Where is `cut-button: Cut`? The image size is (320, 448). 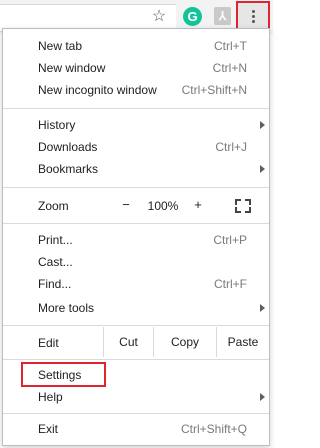 cut-button: Cut is located at coordinates (128, 342).